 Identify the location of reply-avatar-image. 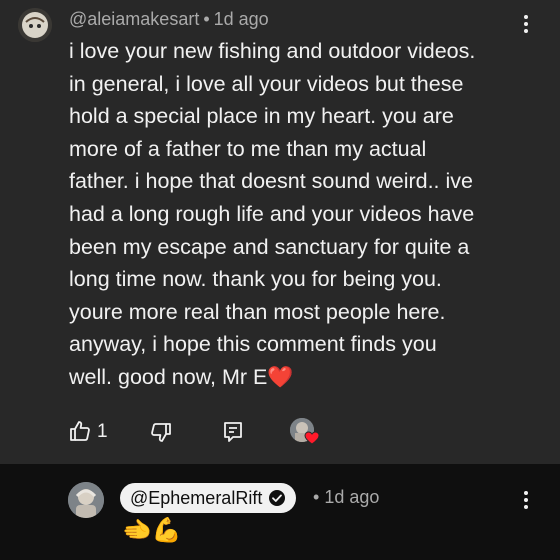
(86, 500).